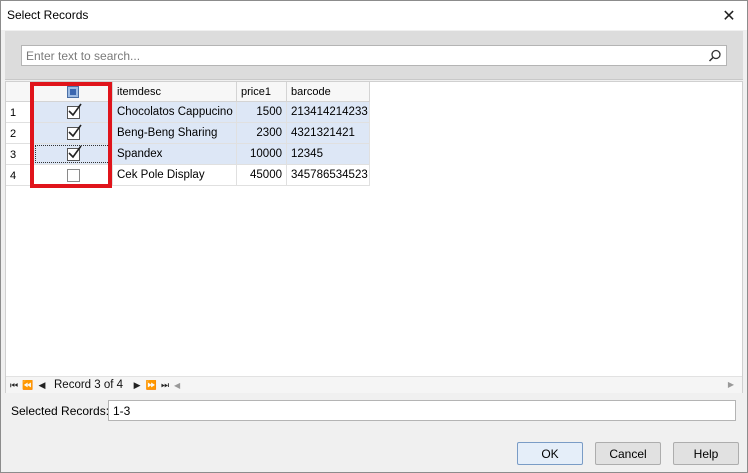  Describe the element at coordinates (20, 133) in the screenshot. I see `row-number: 2` at that location.